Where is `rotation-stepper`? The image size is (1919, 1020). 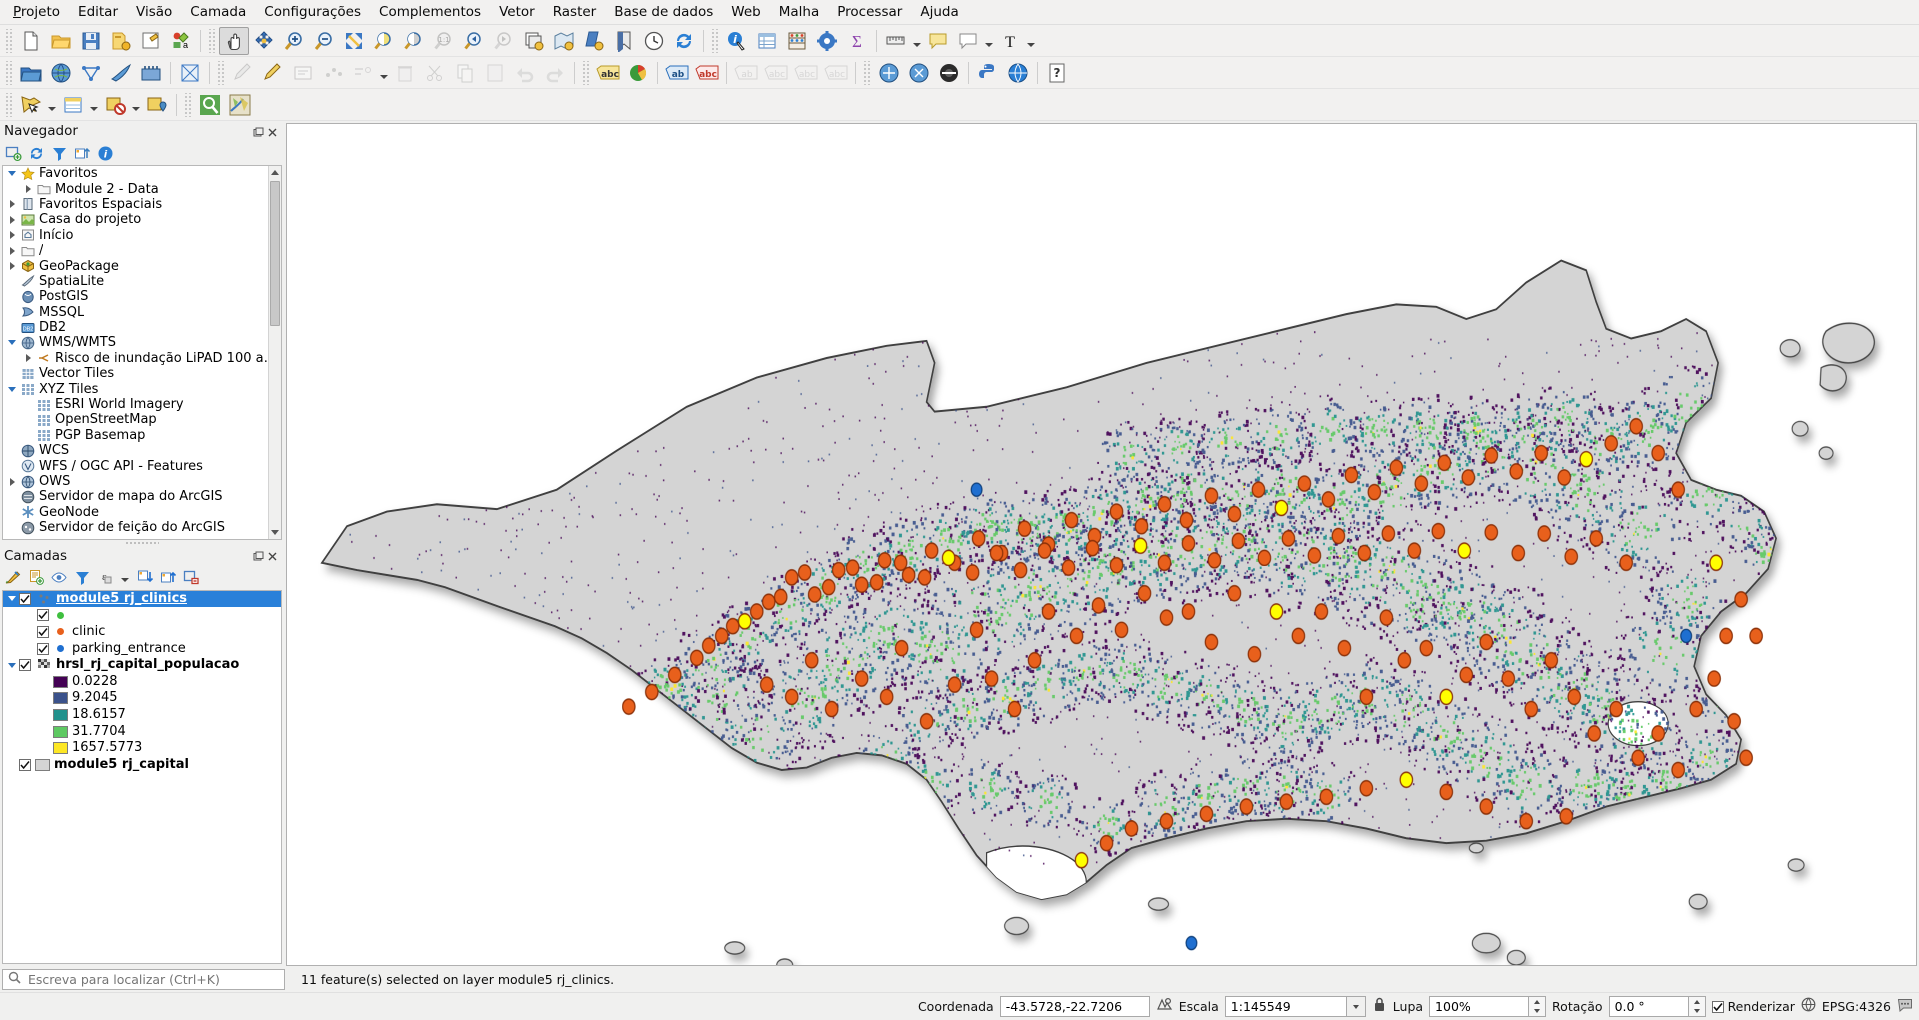
rotation-stepper is located at coordinates (1697, 1006).